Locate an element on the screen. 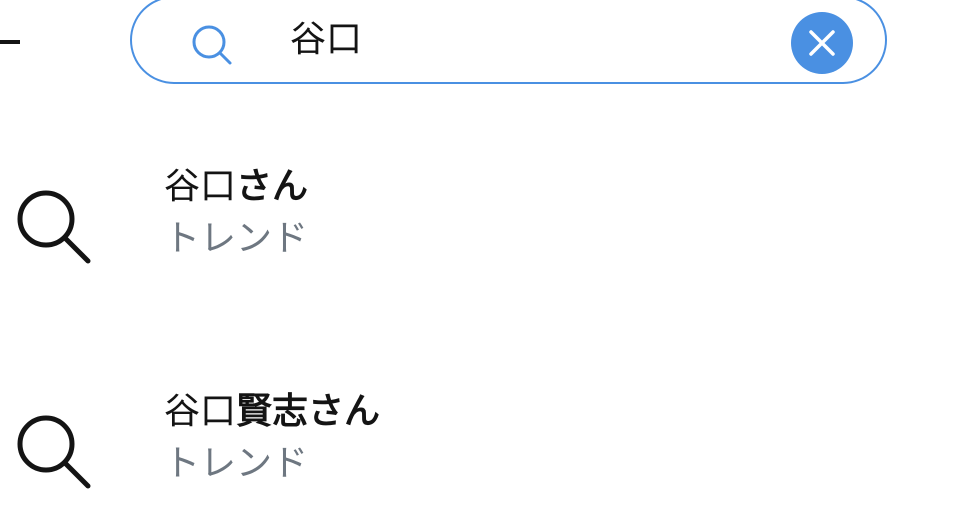 This screenshot has height=506, width=957. close-icon is located at coordinates (822, 43).